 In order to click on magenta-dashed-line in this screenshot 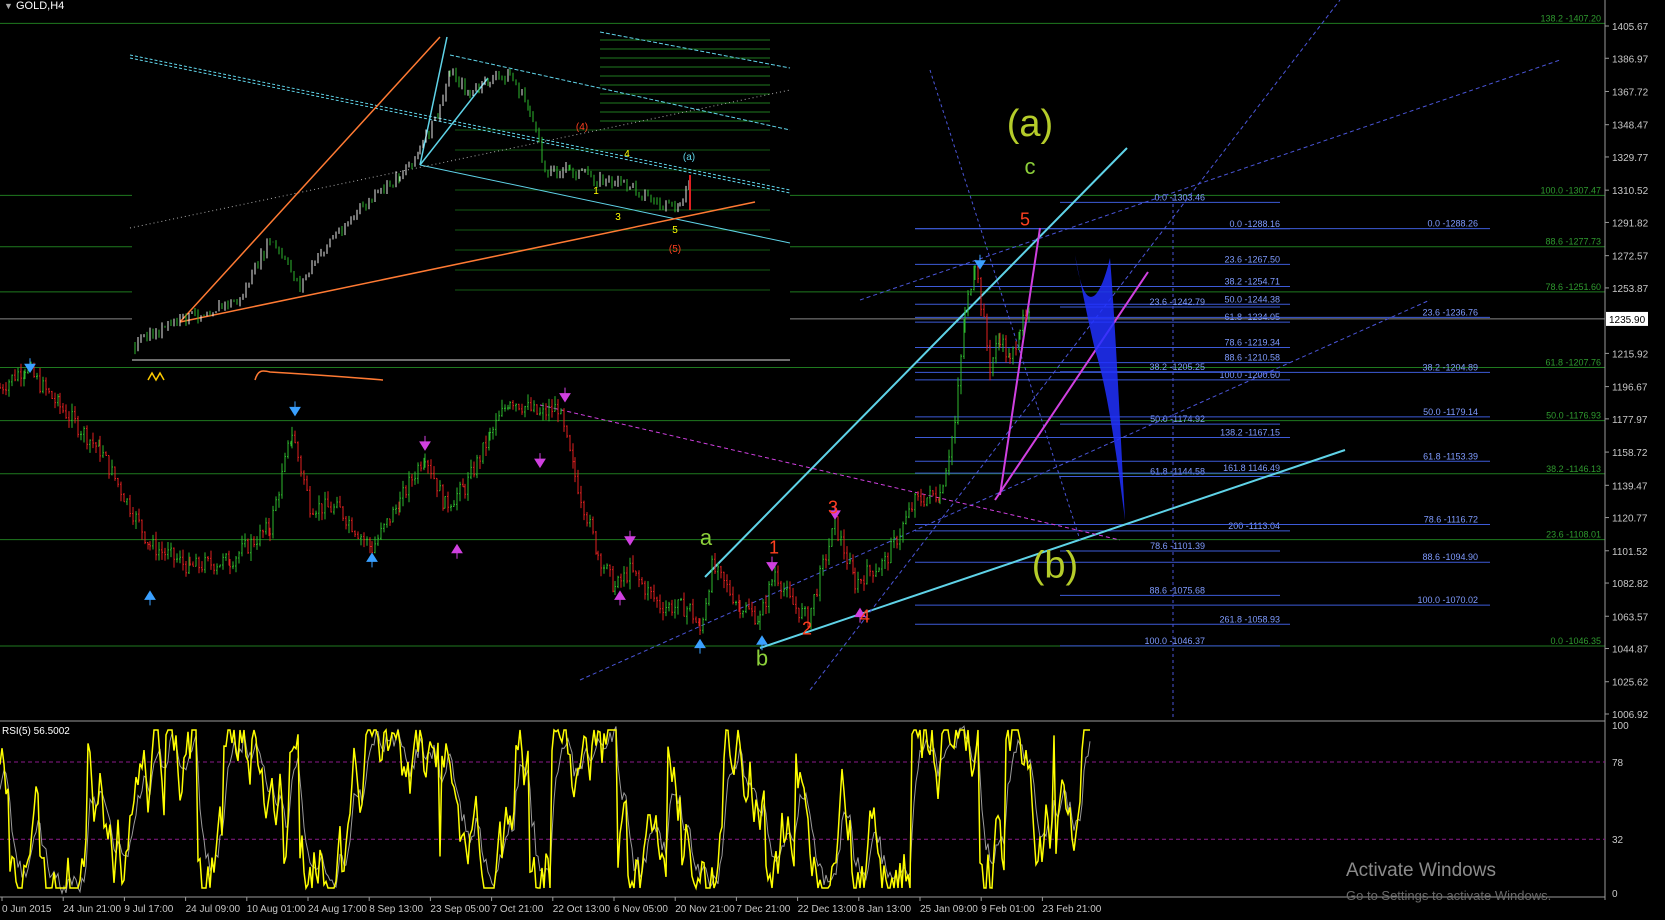, I will do `click(830, 472)`.